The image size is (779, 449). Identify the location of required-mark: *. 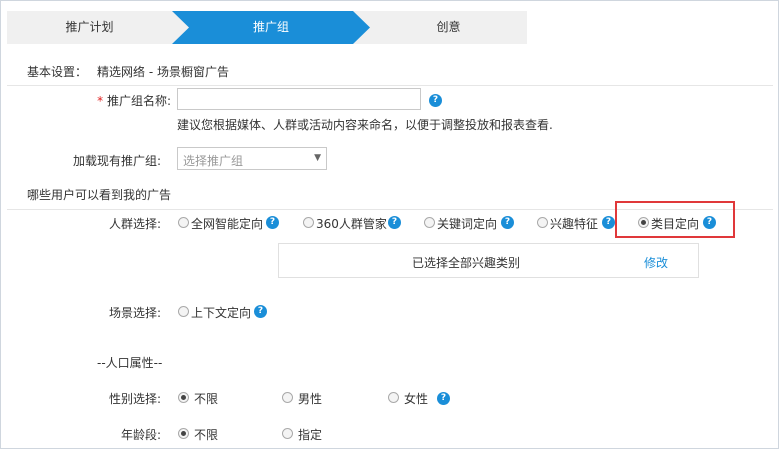
(100, 101).